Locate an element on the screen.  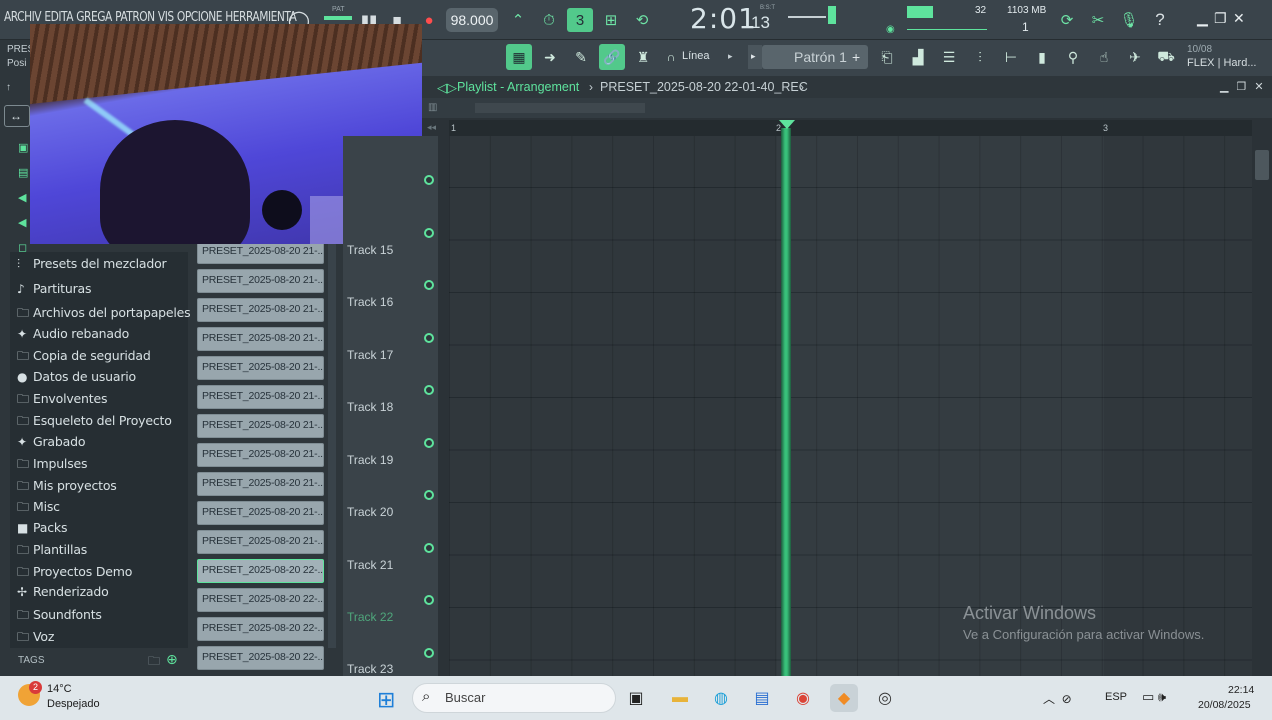
playhead is located at coordinates (786, 402).